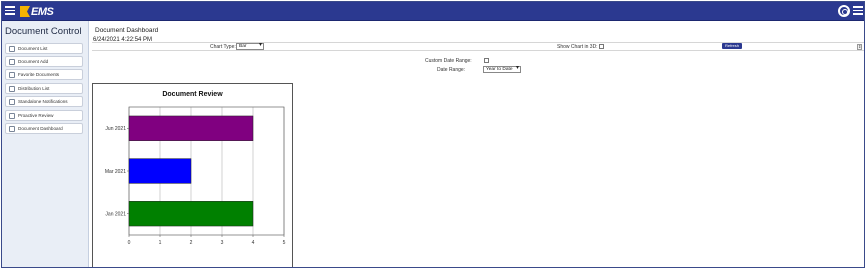  Describe the element at coordinates (39, 74) in the screenshot. I see `sidebar-item-label: Favorite Documents` at that location.